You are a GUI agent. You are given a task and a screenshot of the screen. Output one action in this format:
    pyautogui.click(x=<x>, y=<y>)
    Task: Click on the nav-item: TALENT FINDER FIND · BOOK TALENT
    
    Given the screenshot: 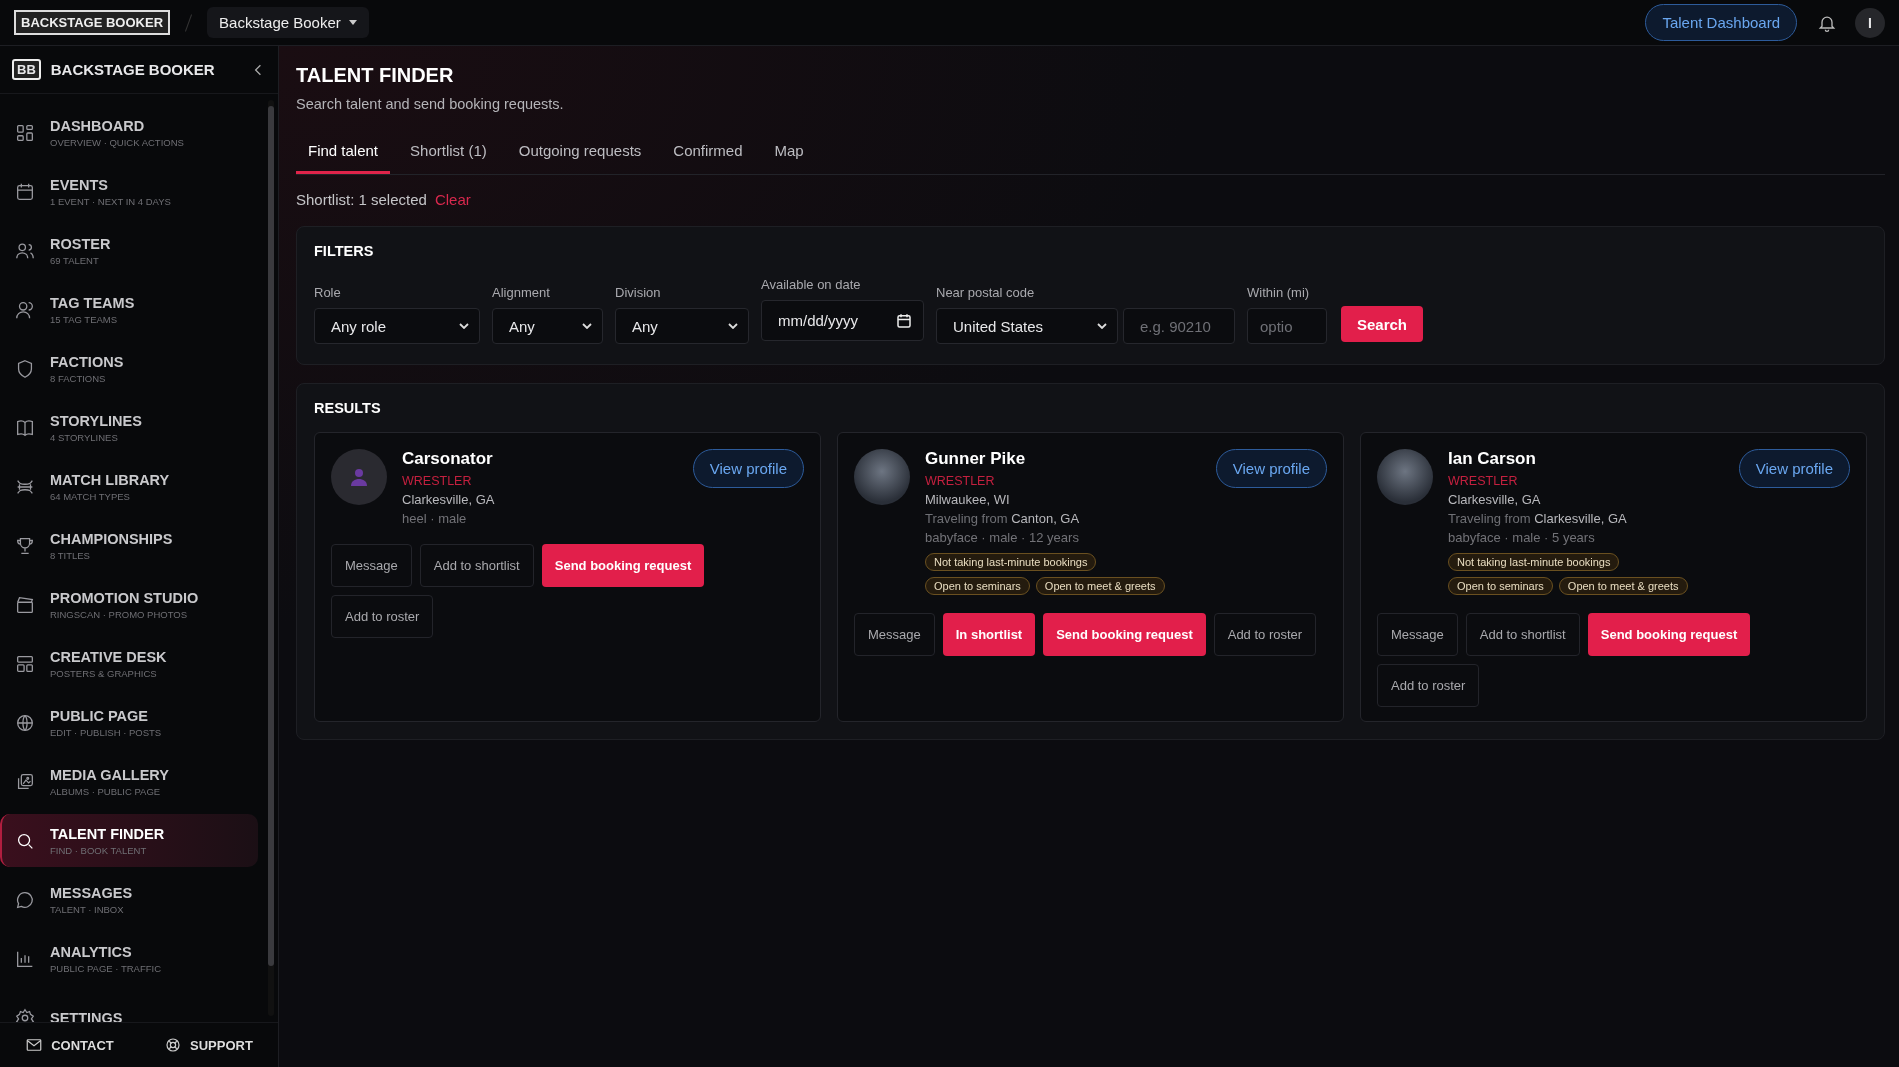 What is the action you would take?
    pyautogui.click(x=129, y=840)
    